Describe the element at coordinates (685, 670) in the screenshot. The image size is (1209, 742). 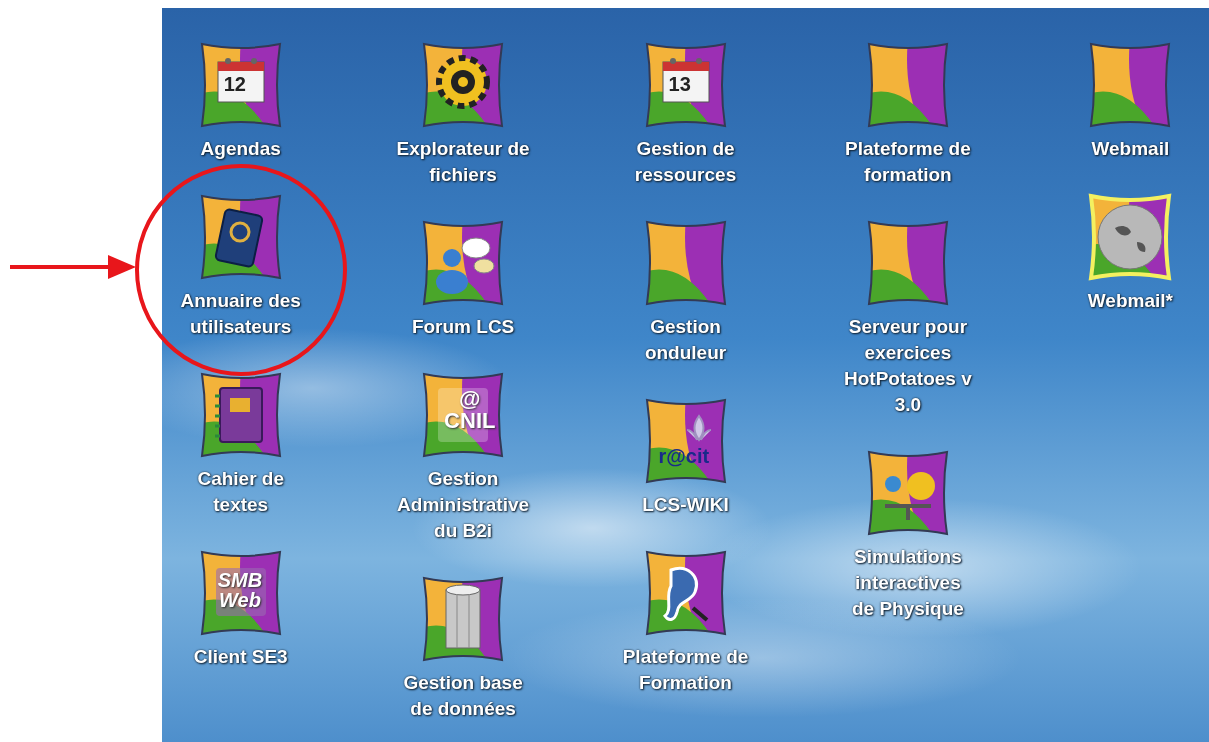
I see `icon-label: Plateforme de Formation` at that location.